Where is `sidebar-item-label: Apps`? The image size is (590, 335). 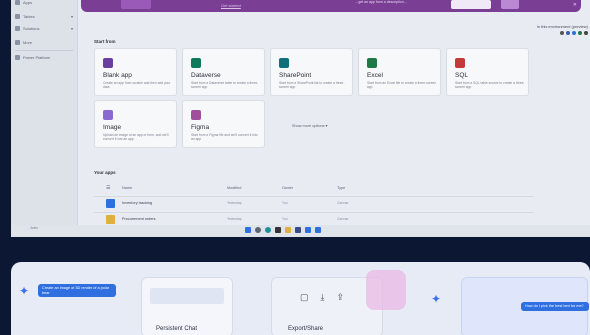 sidebar-item-label: Apps is located at coordinates (28, 2).